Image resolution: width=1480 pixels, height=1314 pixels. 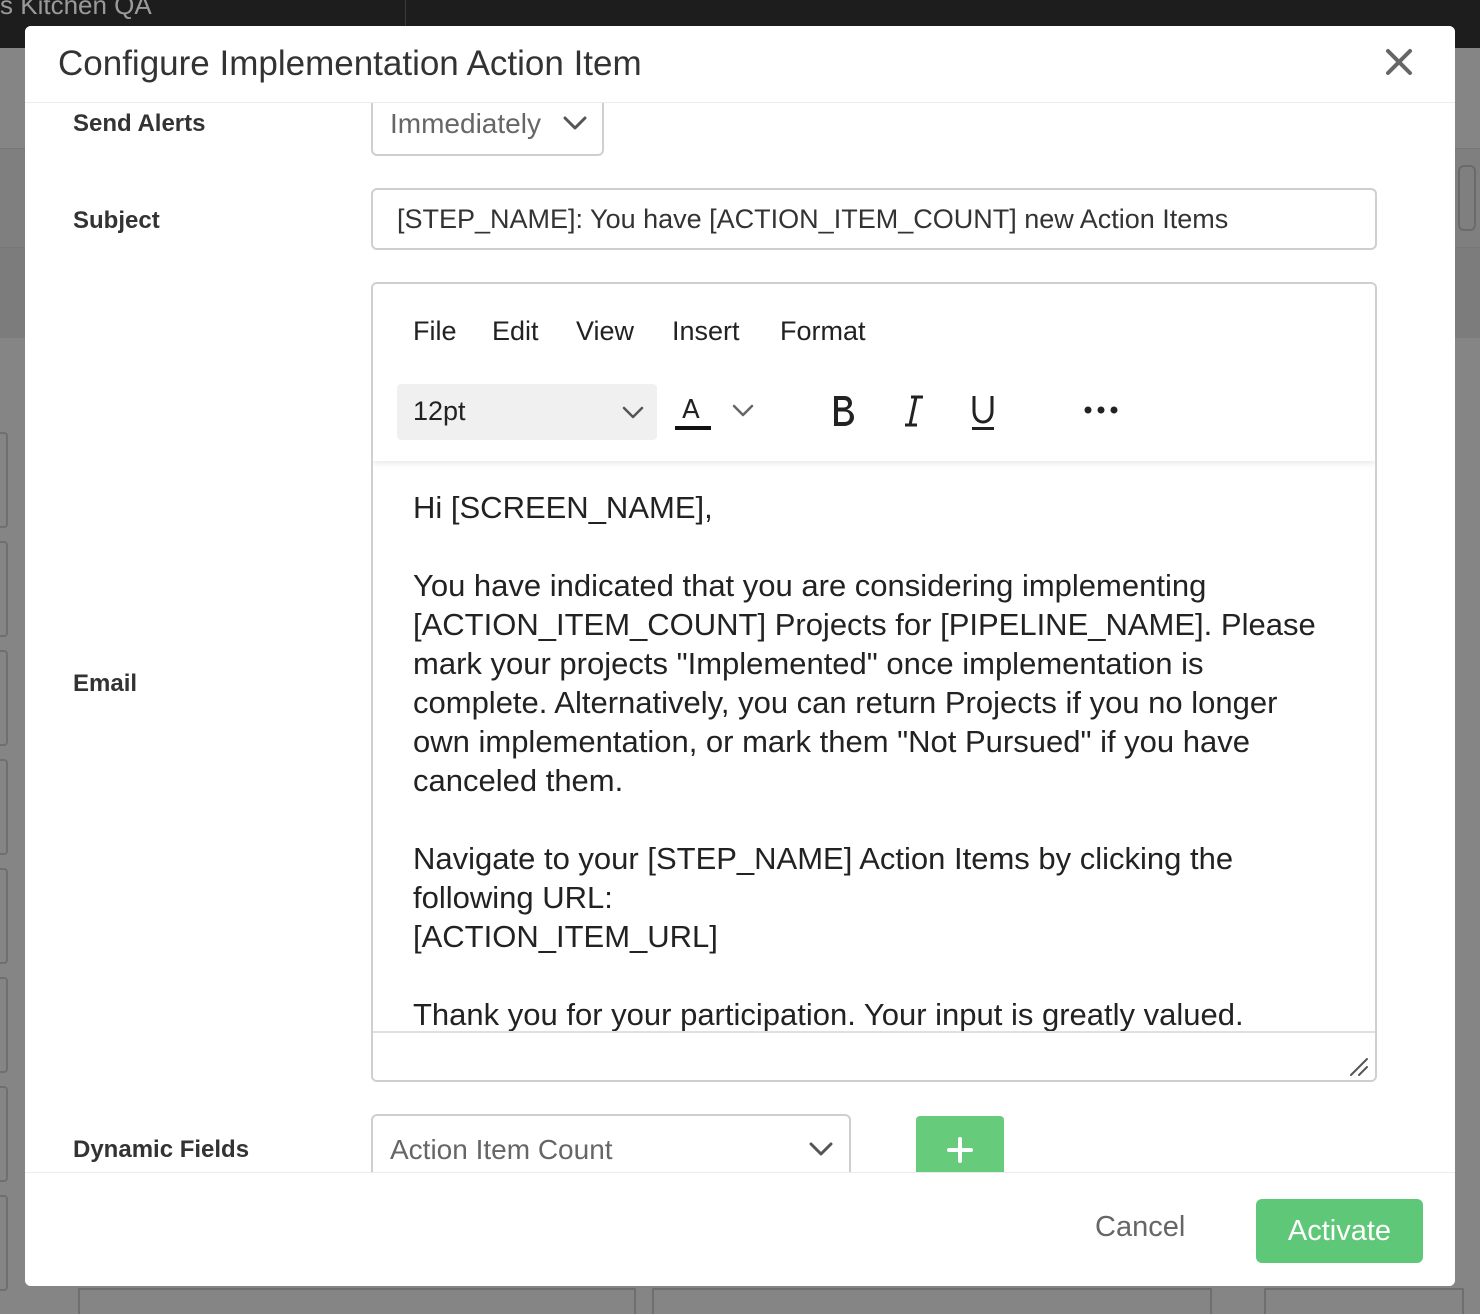 What do you see at coordinates (350, 63) in the screenshot?
I see `modal-title: Configure Implementation Action Item` at bounding box center [350, 63].